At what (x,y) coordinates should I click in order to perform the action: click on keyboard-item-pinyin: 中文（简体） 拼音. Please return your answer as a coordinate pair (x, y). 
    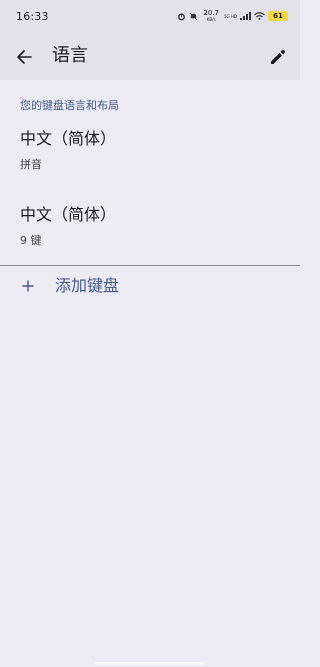
    Looking at the image, I should click on (150, 164).